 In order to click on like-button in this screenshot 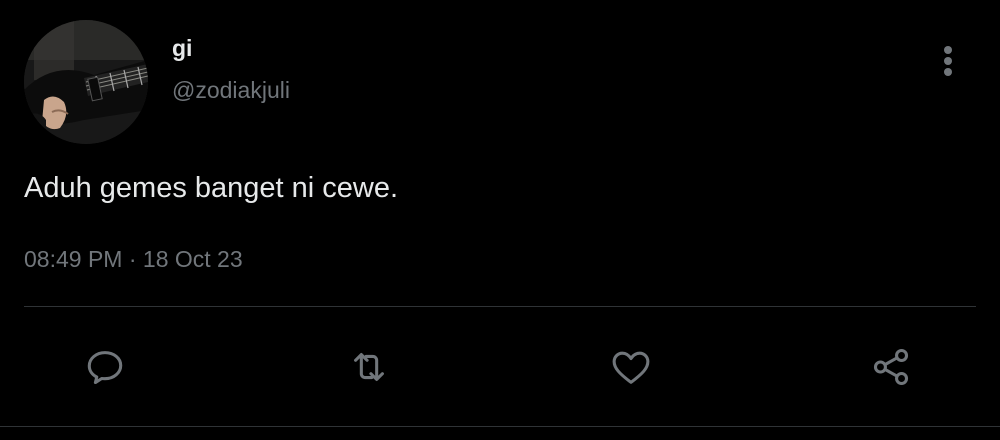, I will do `click(631, 367)`.